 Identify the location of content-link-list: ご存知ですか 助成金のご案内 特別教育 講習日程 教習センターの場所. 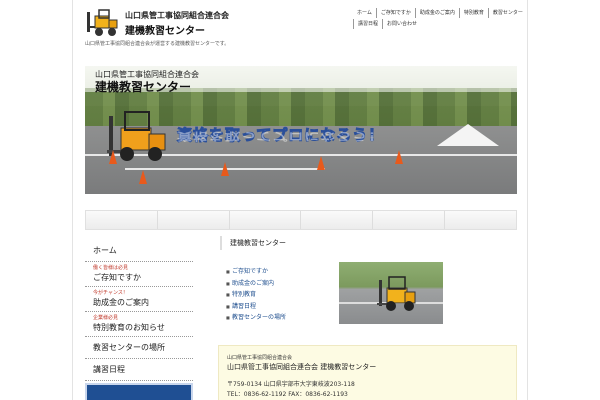
(253, 295).